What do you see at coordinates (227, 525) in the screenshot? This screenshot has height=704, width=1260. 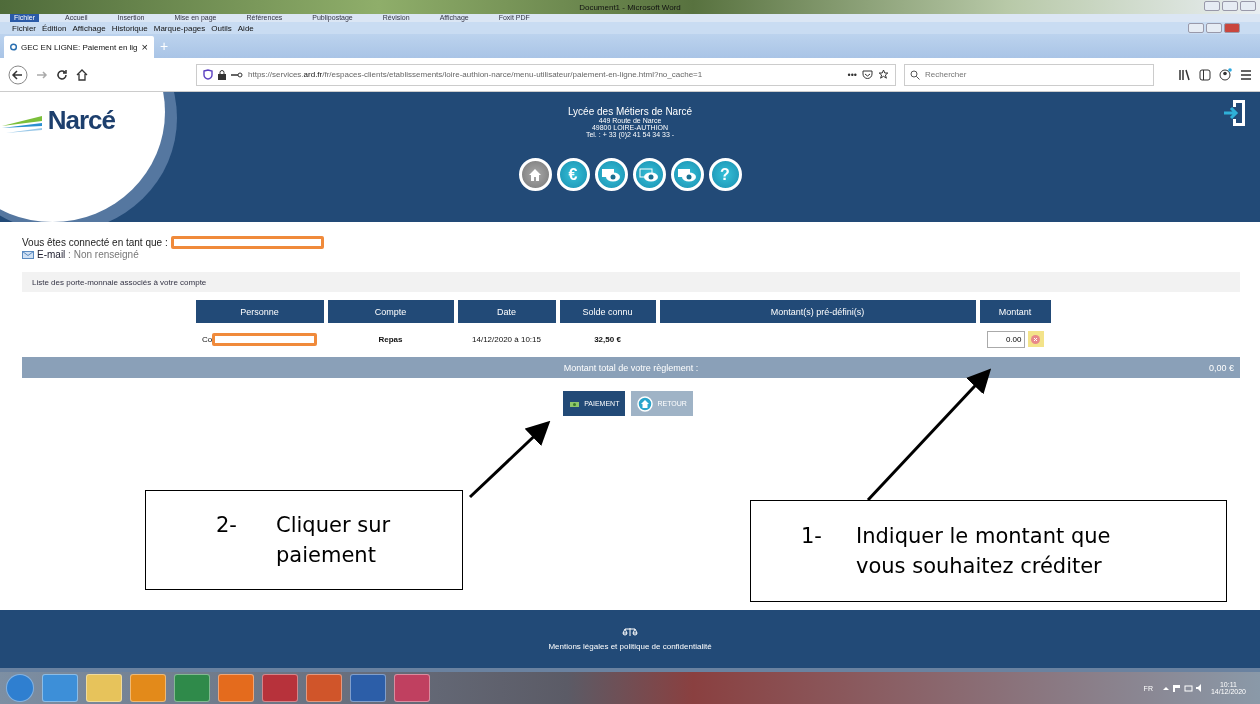 I see `step-number: 2-` at bounding box center [227, 525].